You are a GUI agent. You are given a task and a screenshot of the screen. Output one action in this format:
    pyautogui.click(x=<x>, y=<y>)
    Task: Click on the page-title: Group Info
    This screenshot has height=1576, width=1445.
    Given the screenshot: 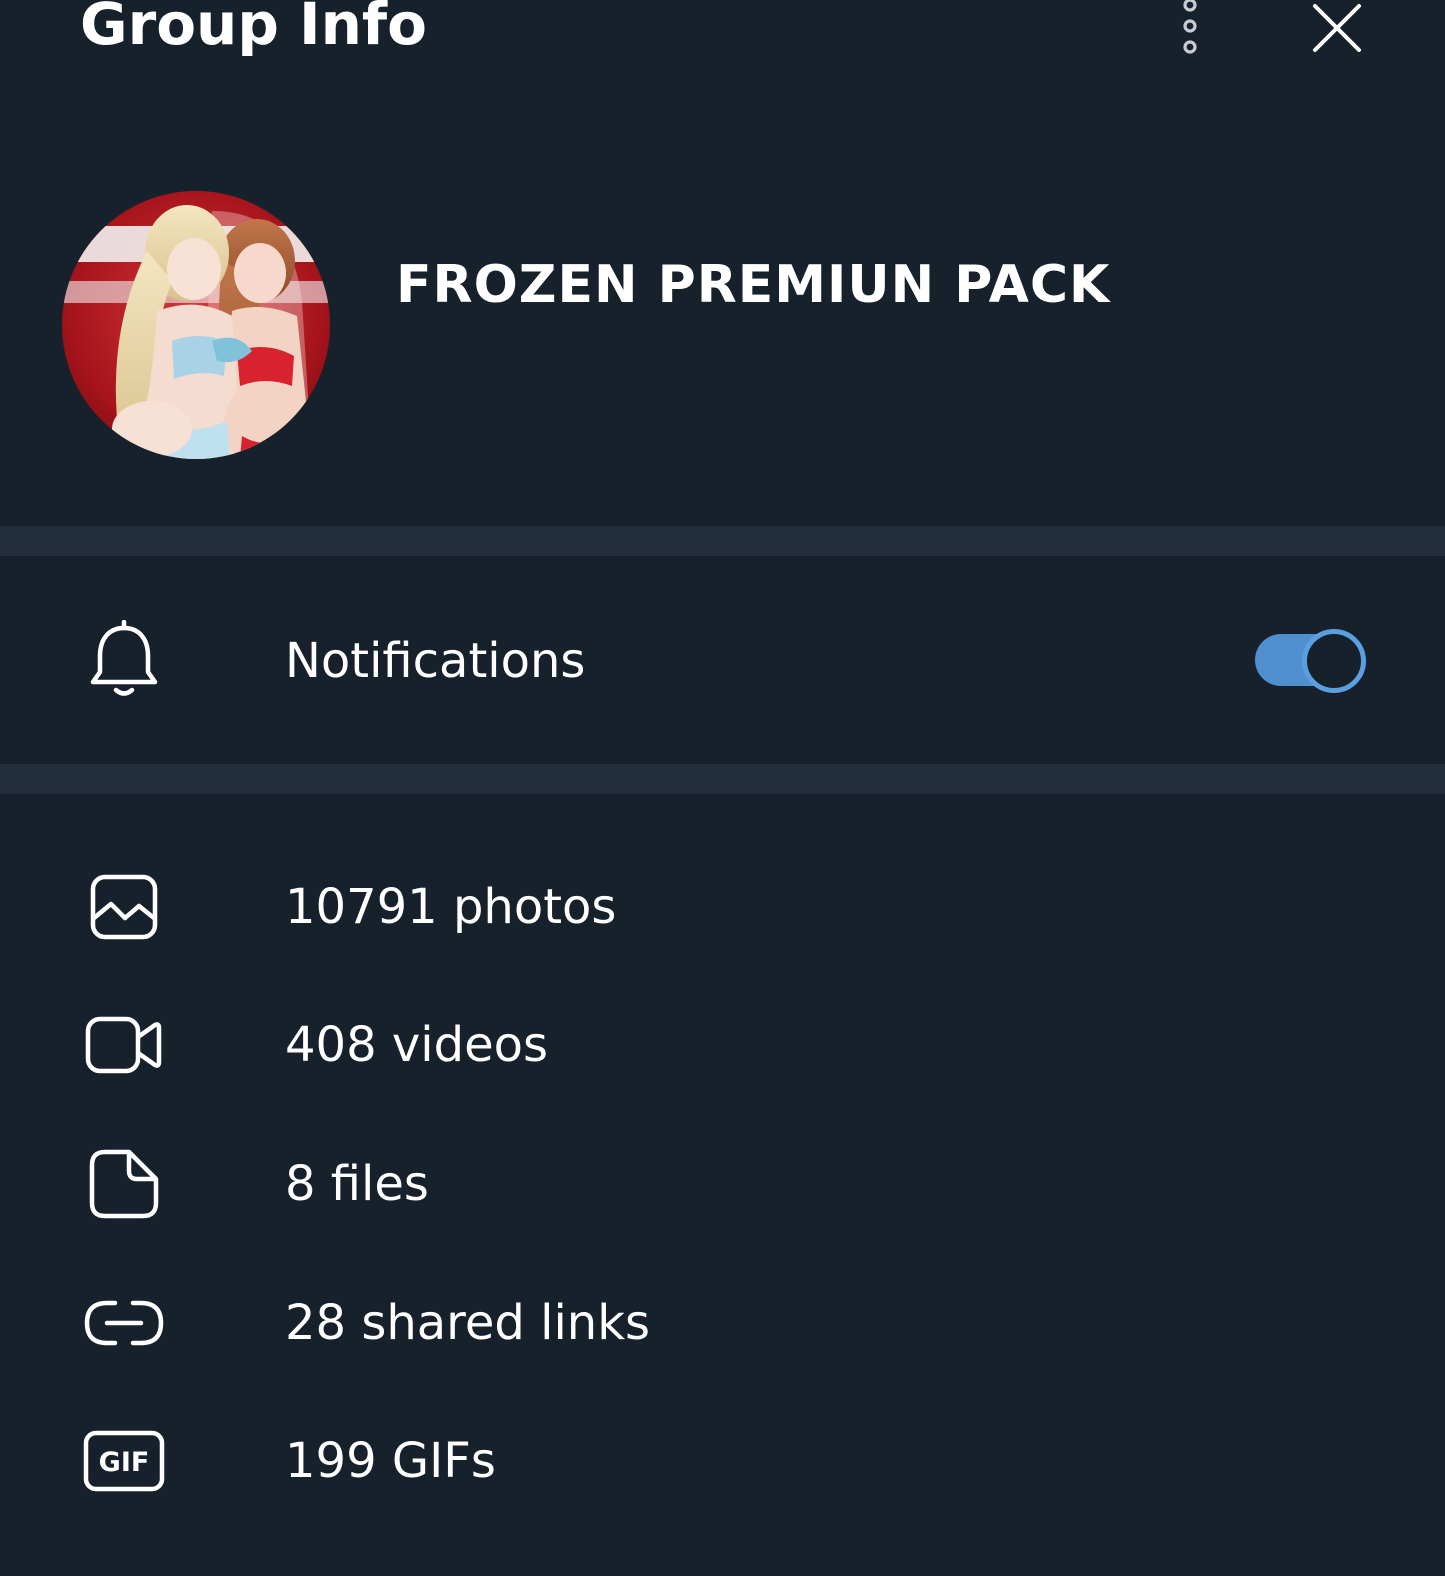 What is the action you would take?
    pyautogui.click(x=254, y=29)
    